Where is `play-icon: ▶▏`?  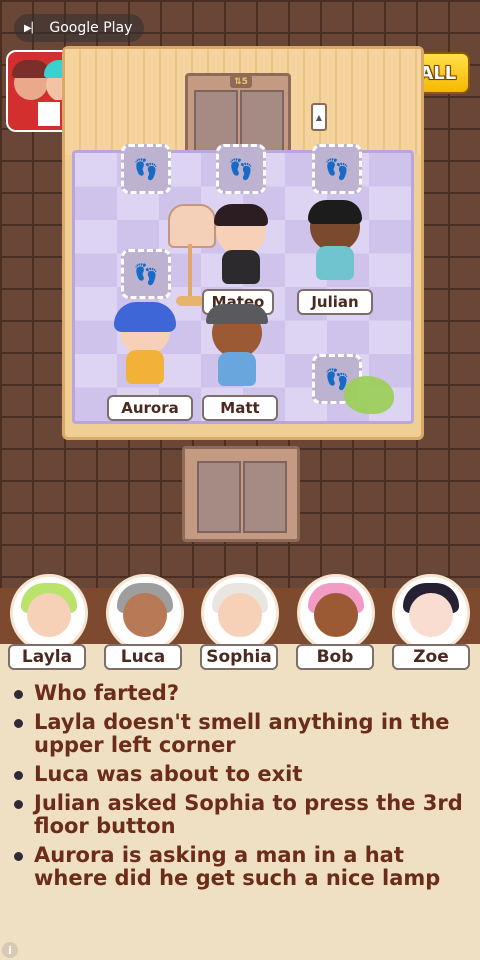 play-icon: ▶▏ is located at coordinates (32, 28).